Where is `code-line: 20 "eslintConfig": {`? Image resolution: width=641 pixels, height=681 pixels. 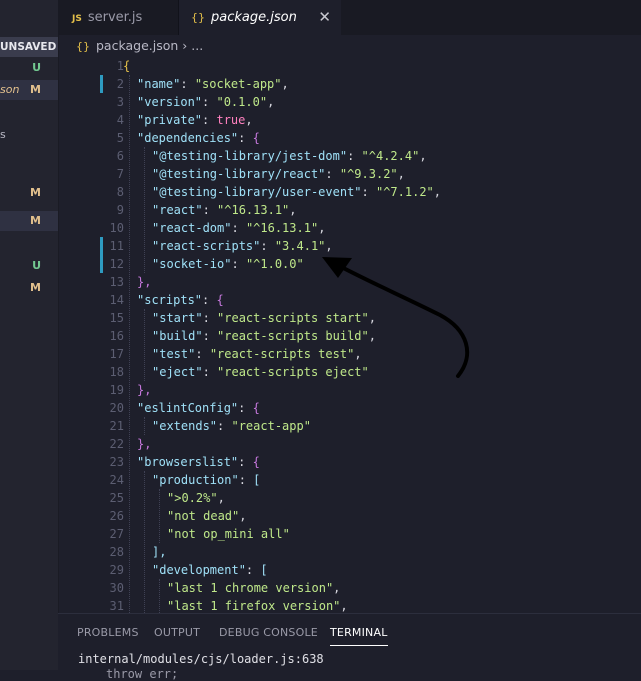
code-line: 20 "eslintConfig": { is located at coordinates (184, 408).